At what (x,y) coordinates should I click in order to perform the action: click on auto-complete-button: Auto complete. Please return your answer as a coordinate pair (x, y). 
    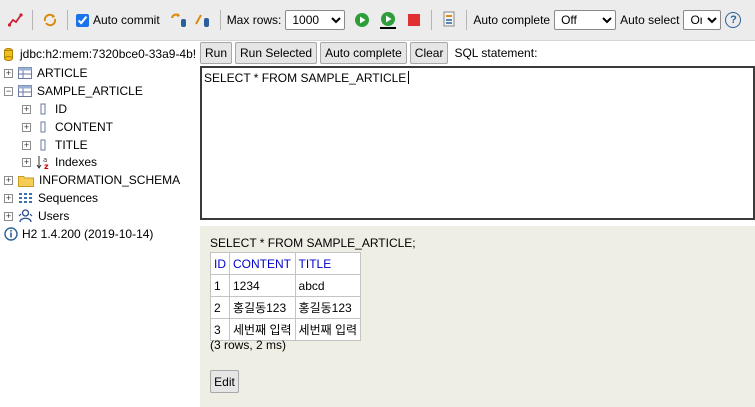
    Looking at the image, I should click on (363, 53).